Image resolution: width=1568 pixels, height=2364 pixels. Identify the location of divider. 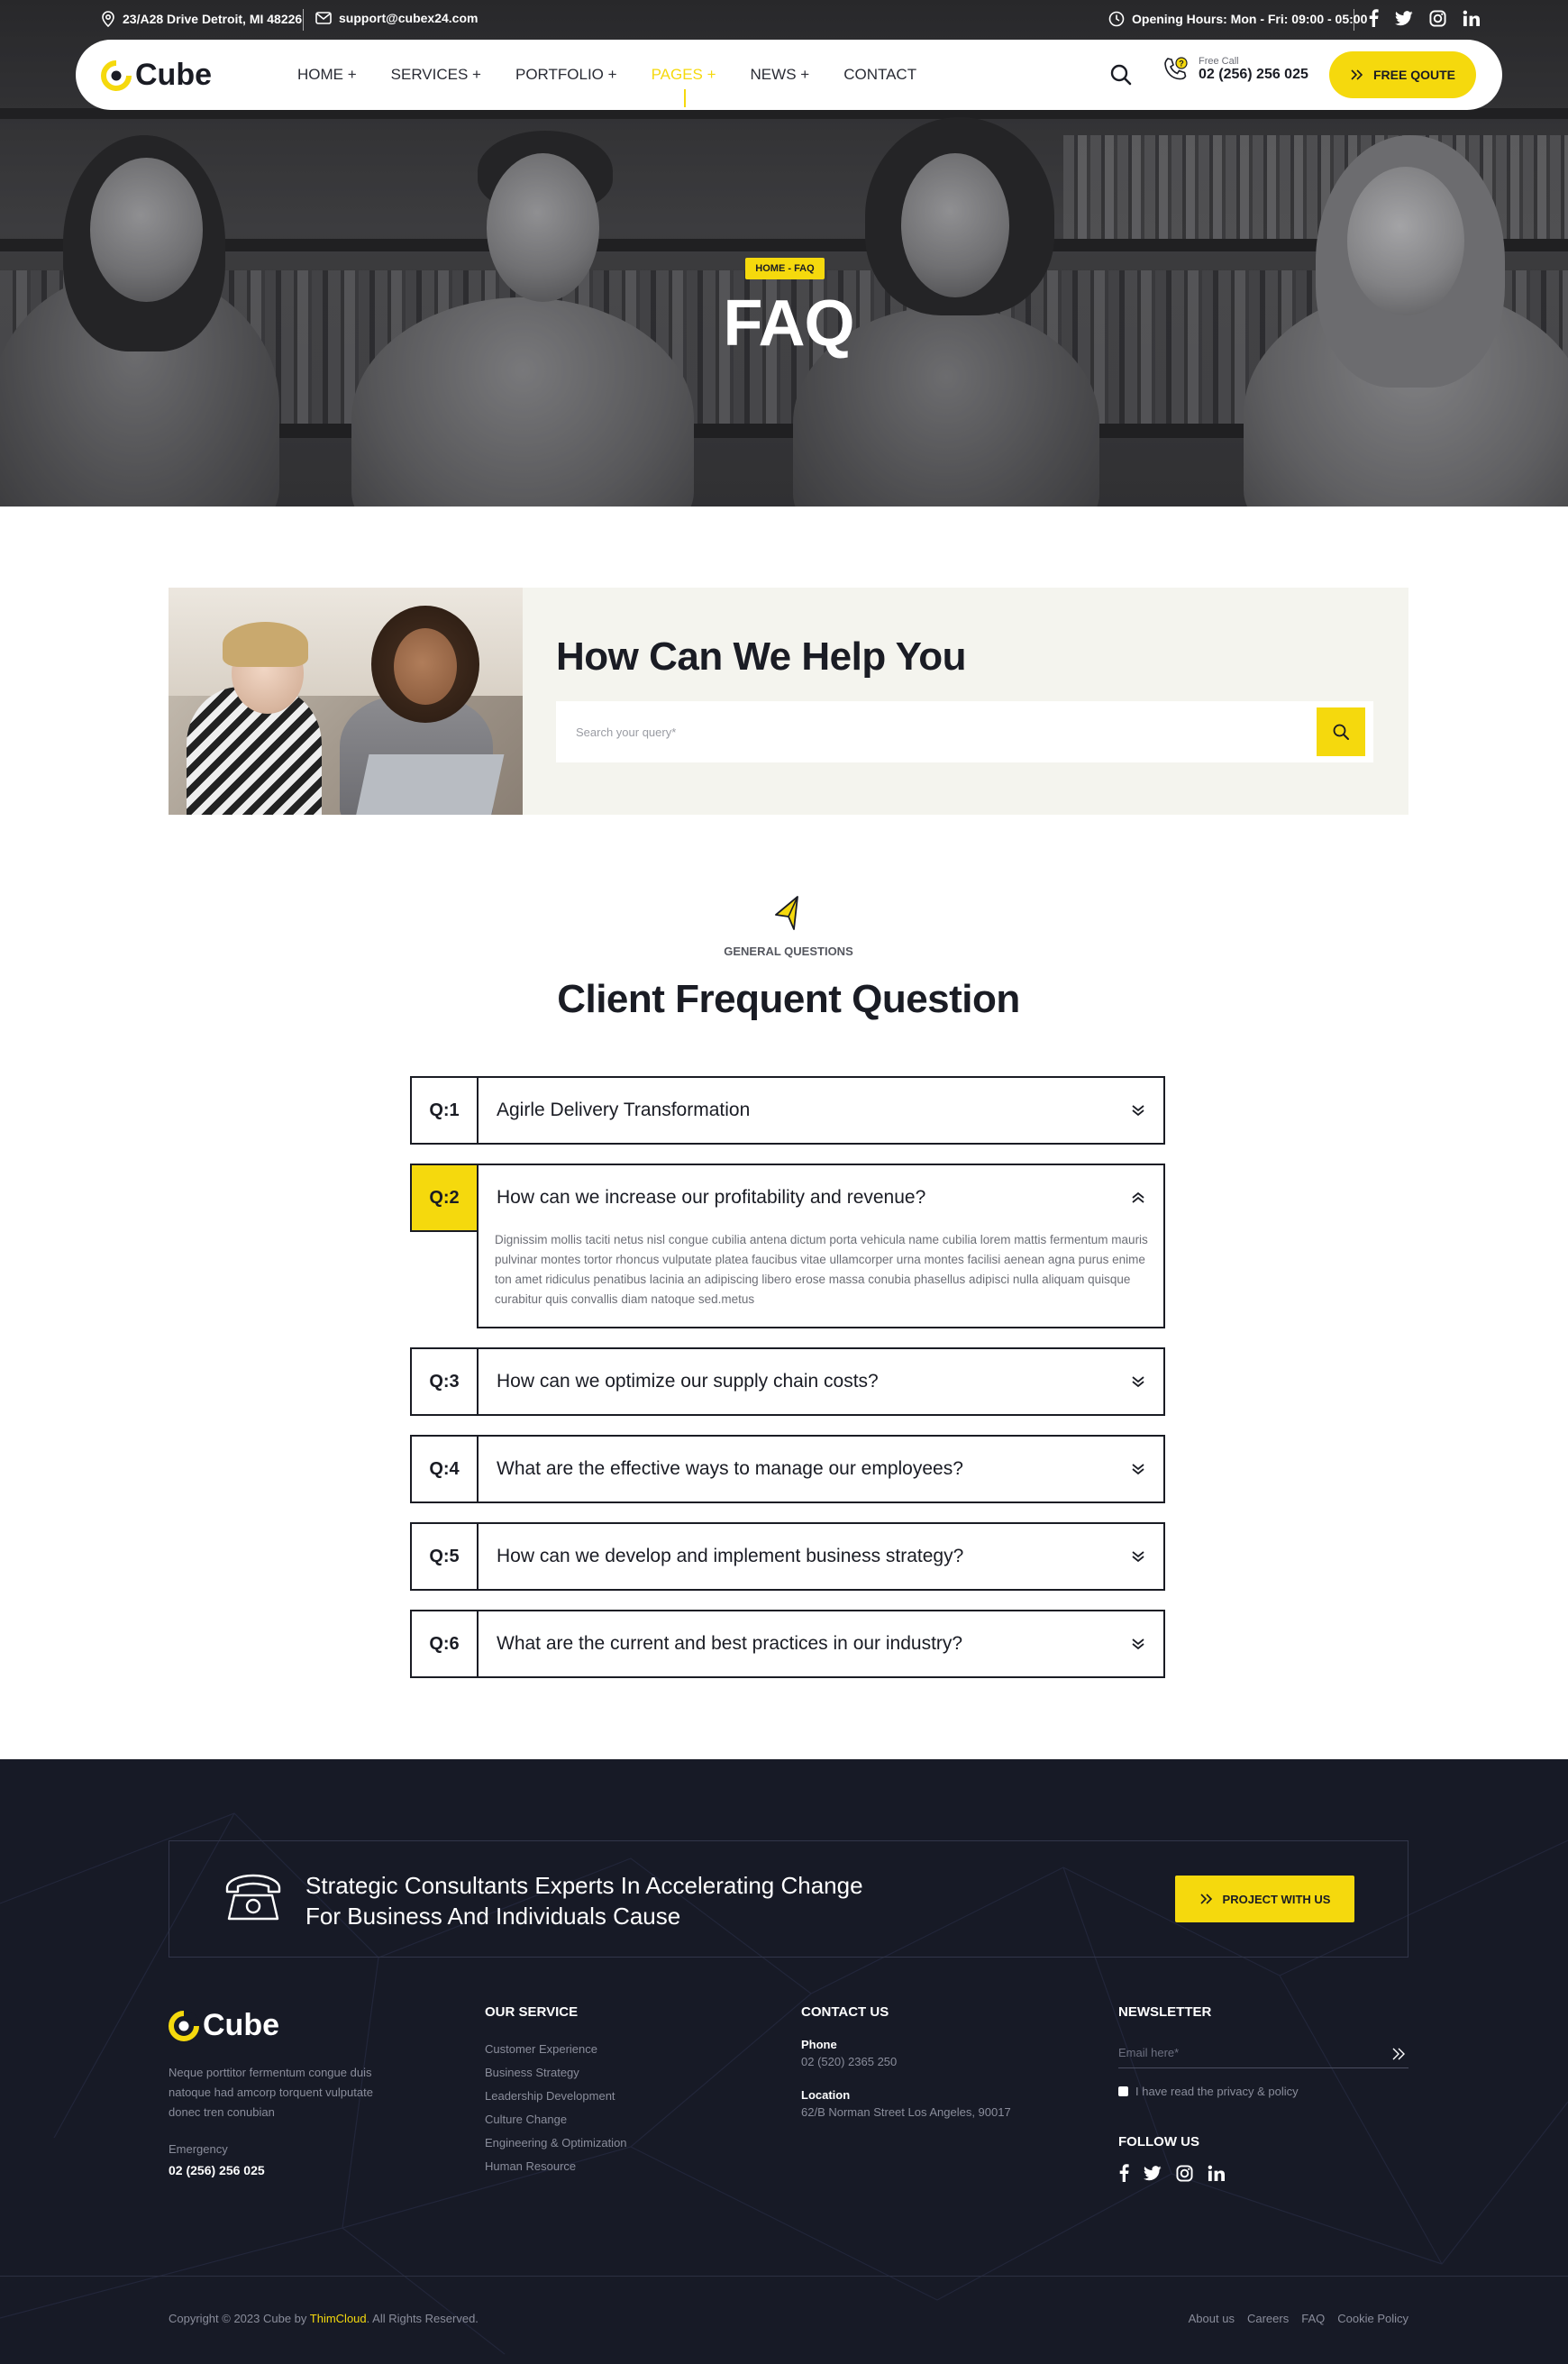
(303, 20).